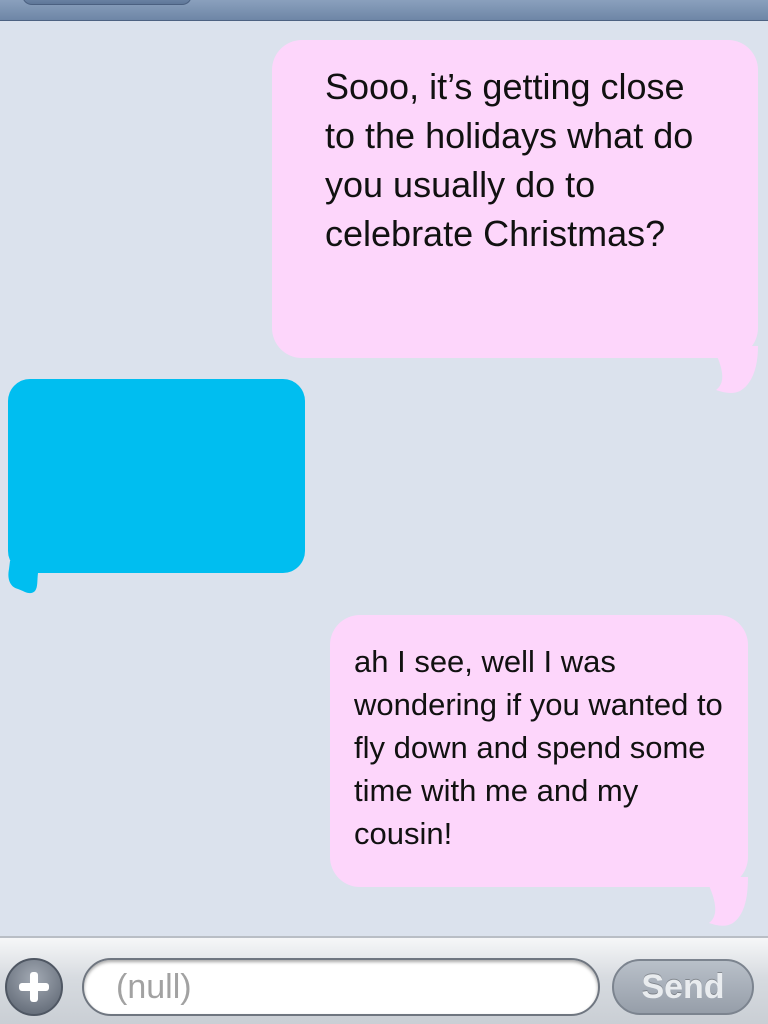  What do you see at coordinates (156, 476) in the screenshot?
I see `incoming-message-bubble` at bounding box center [156, 476].